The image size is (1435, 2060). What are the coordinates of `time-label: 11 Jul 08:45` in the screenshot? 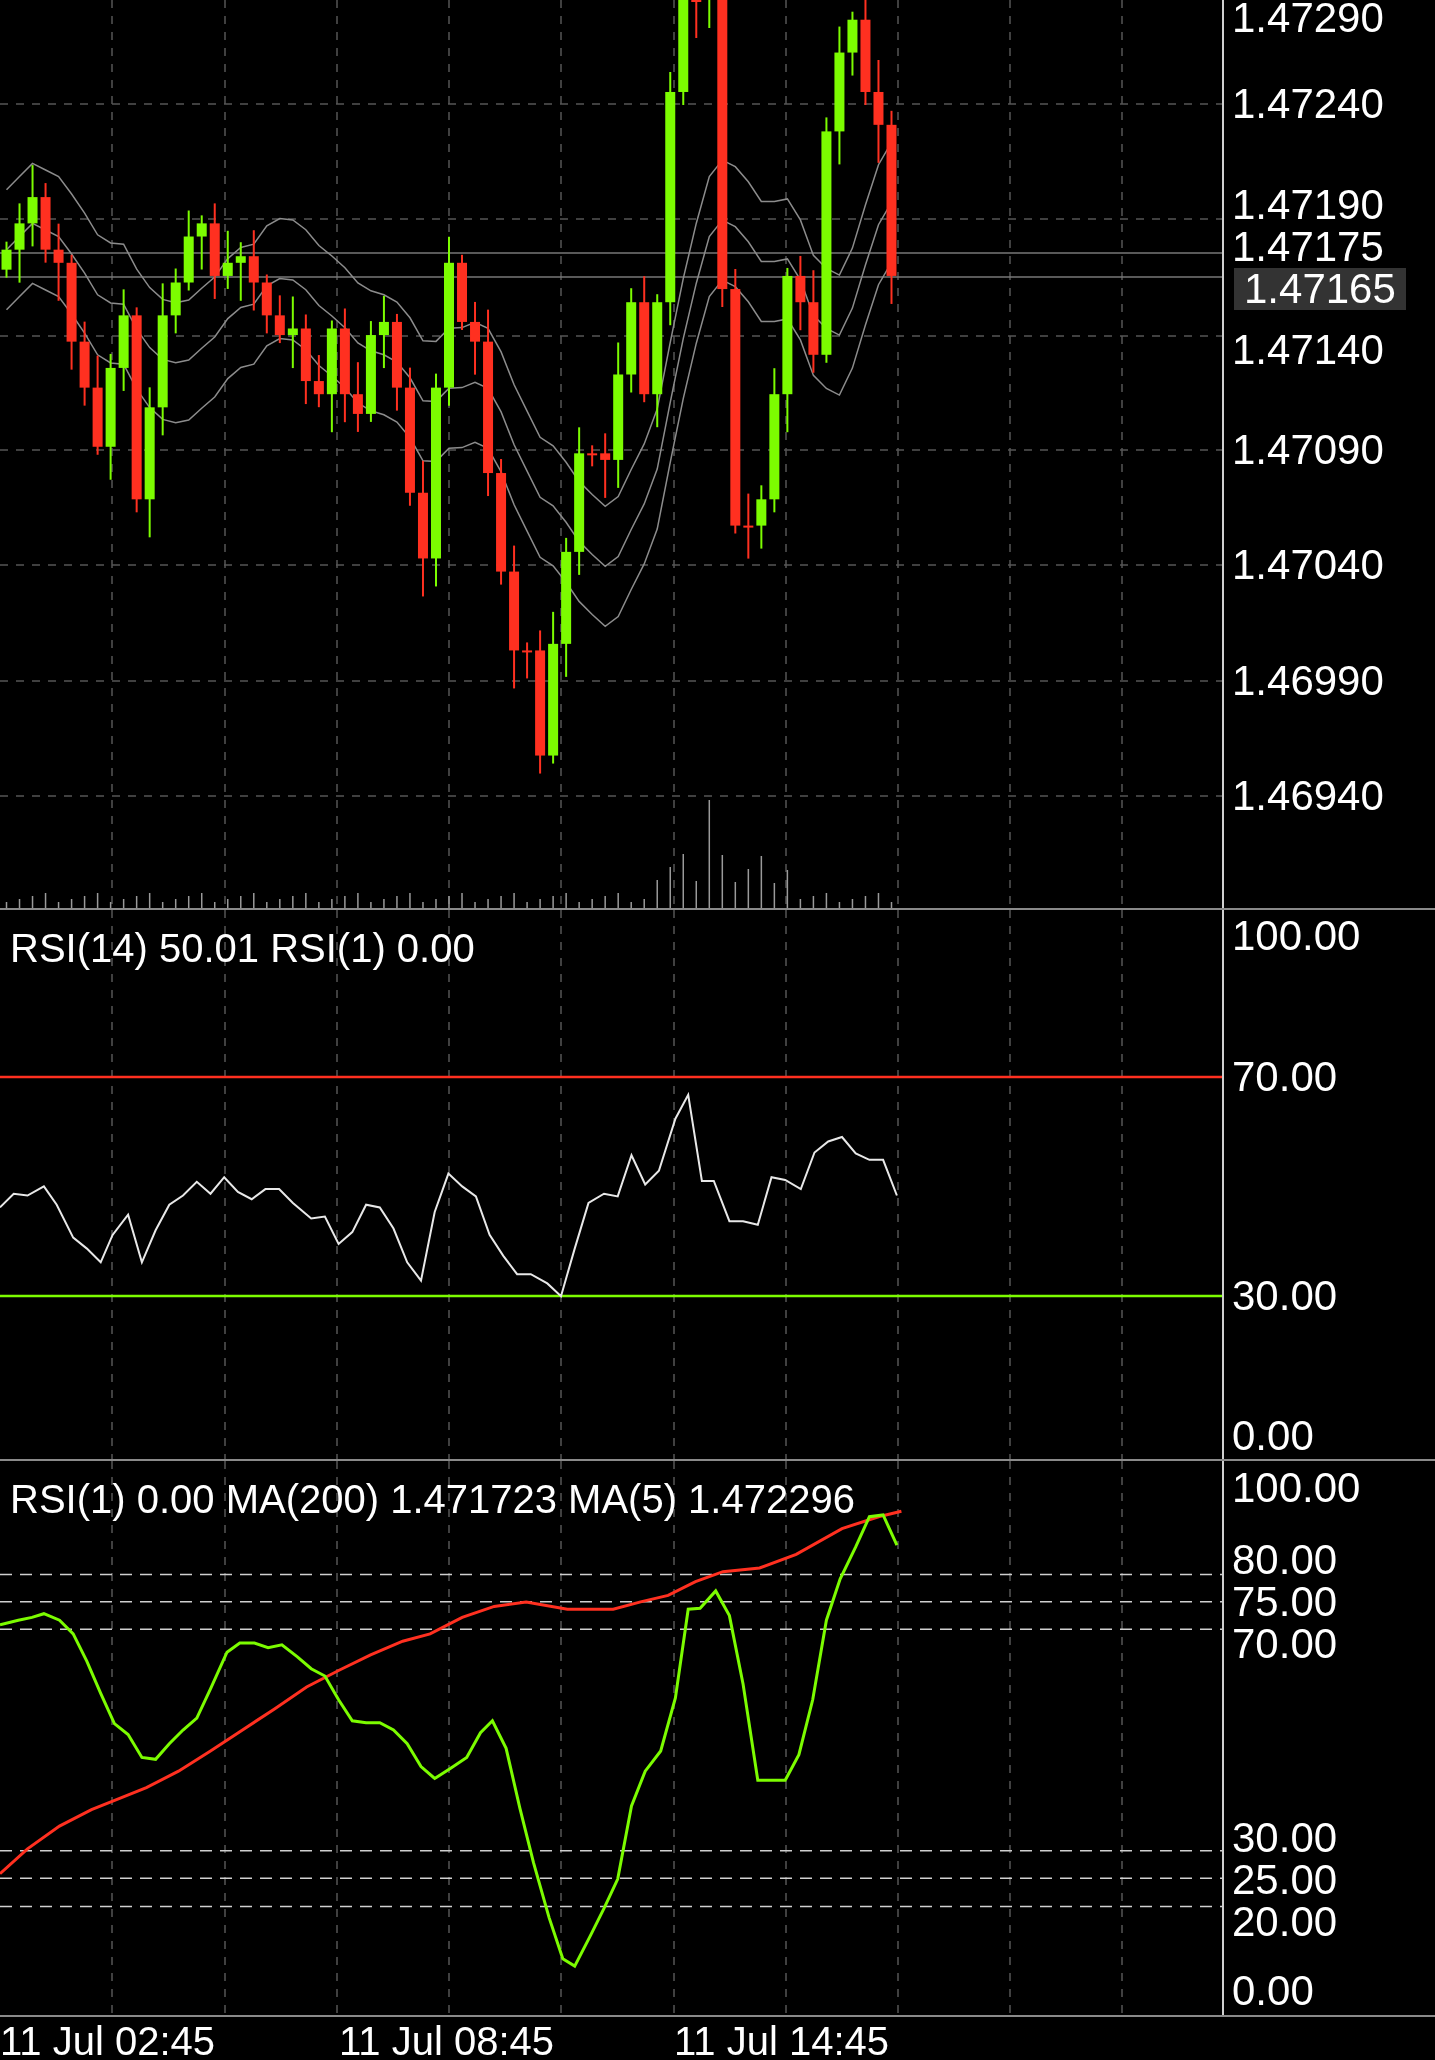 It's located at (446, 2040).